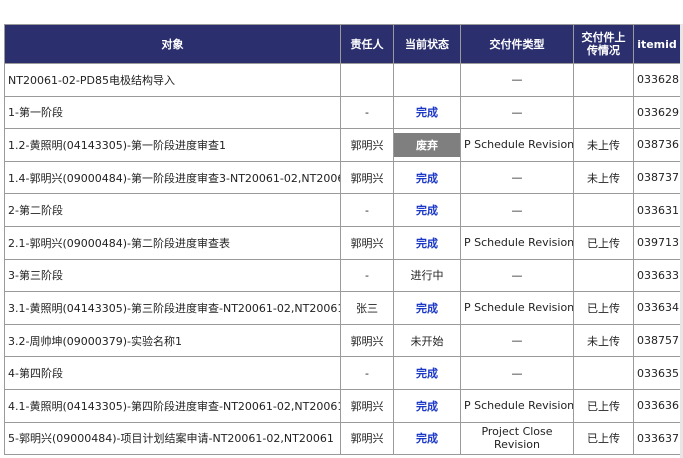 The image size is (683, 458). Describe the element at coordinates (657, 308) in the screenshot. I see `cell-itemid: 033634` at that location.